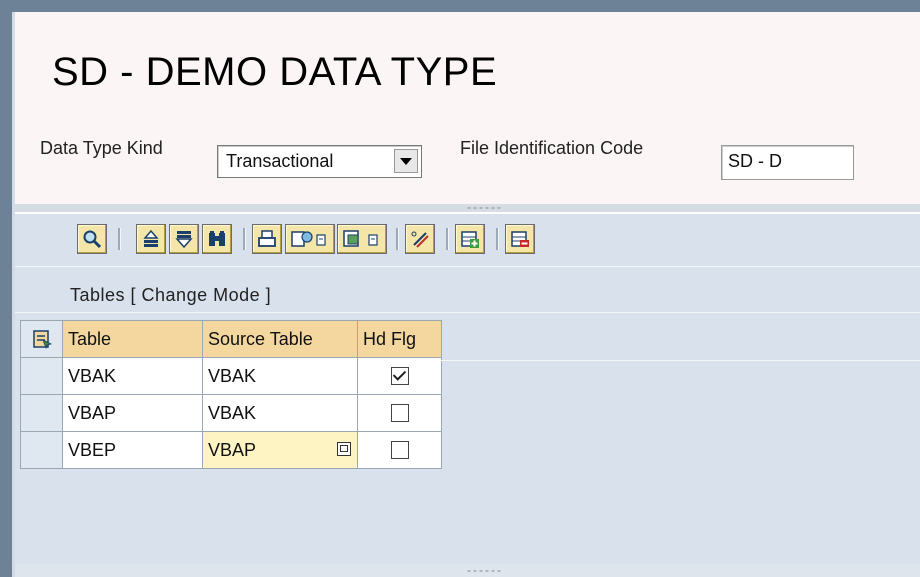  I want to click on splitter-top, so click(467, 208).